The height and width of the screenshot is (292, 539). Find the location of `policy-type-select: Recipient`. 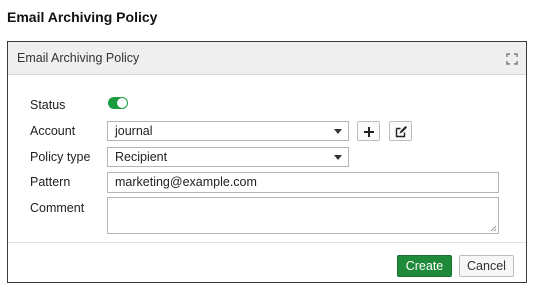

policy-type-select: Recipient is located at coordinates (228, 157).